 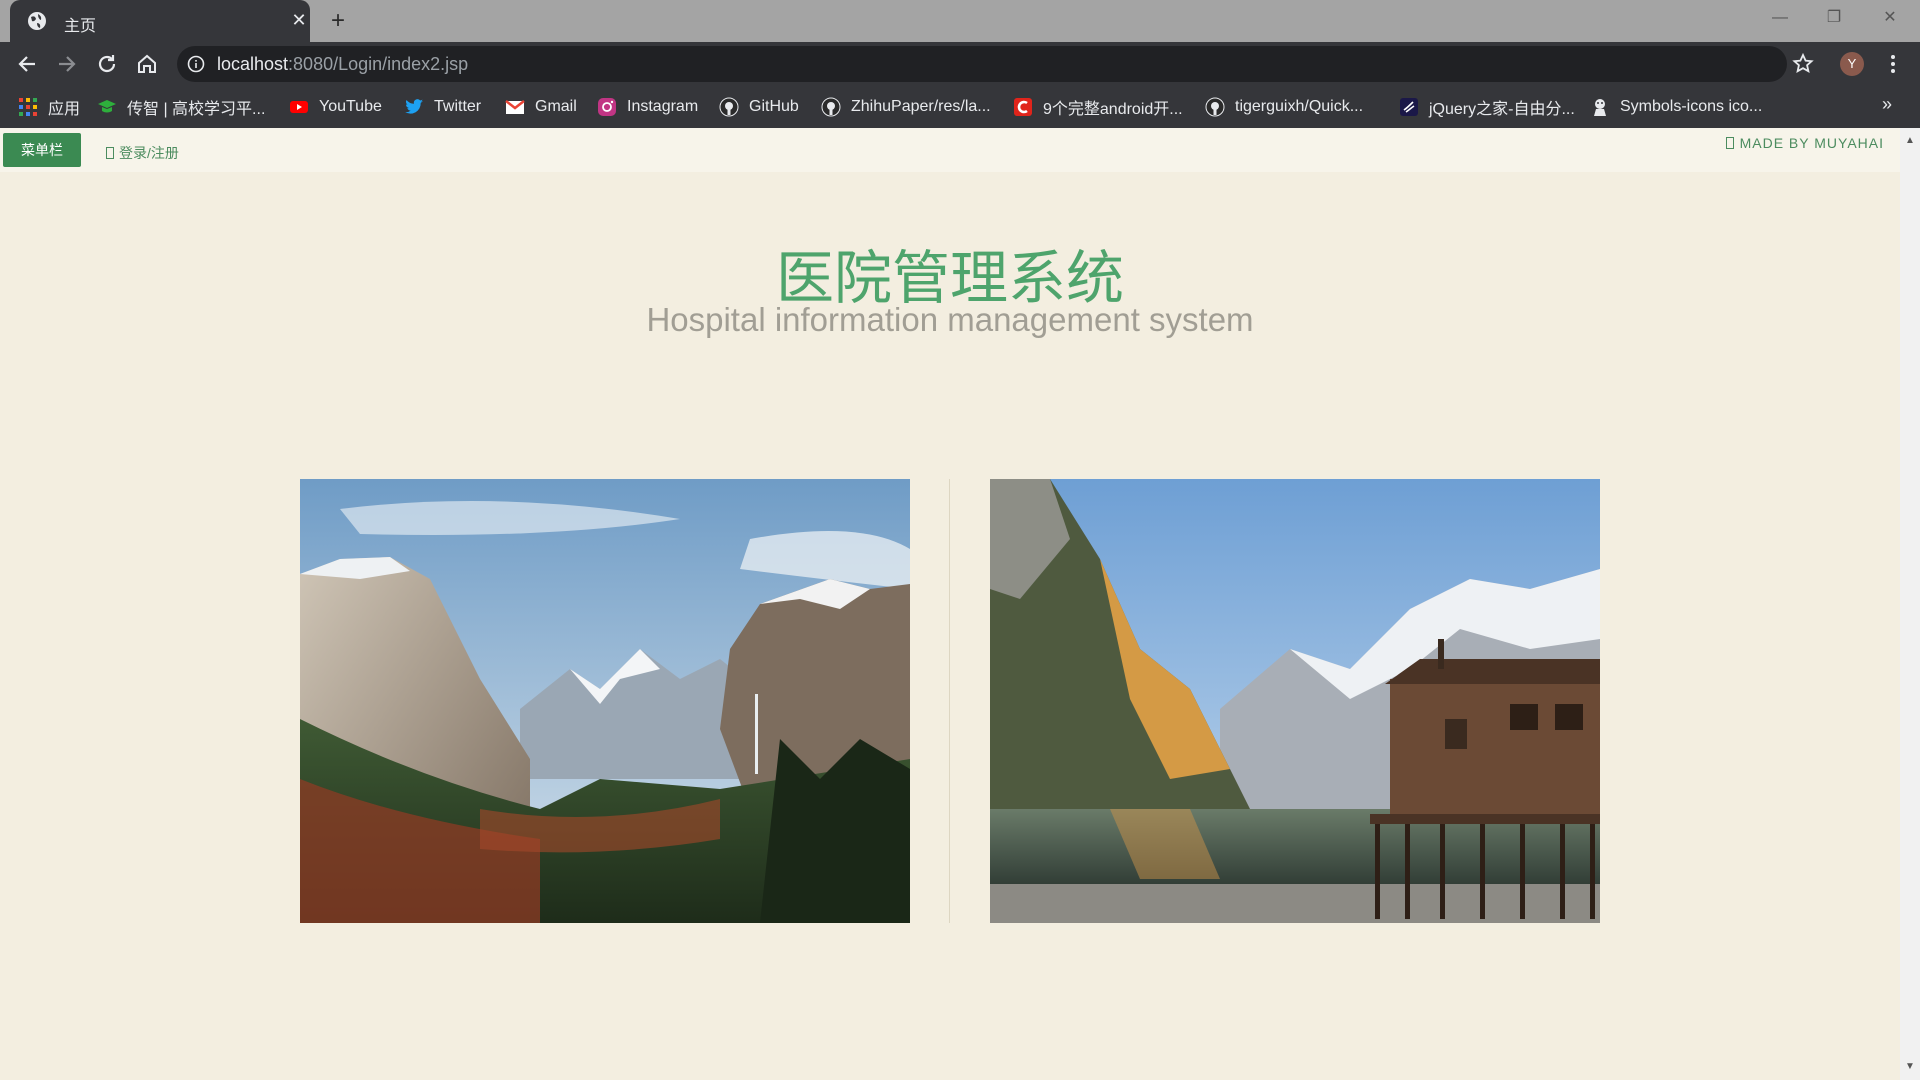 I want to click on minimize-button: —, so click(x=1780, y=18).